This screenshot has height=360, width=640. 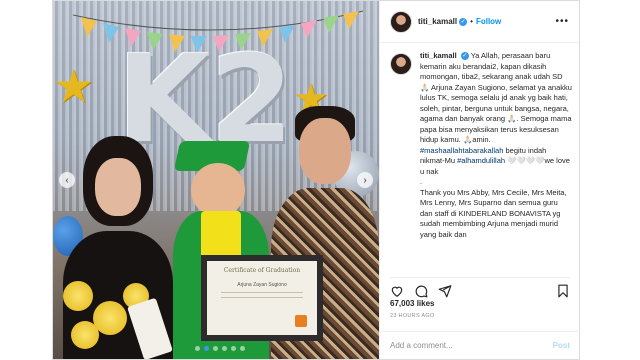 I want to click on hashtag-link: #alhamdulillah, so click(x=481, y=160).